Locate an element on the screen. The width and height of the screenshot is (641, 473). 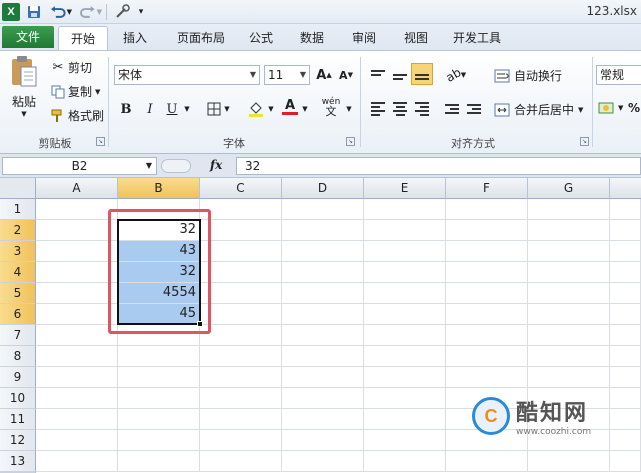
row-header: 4 is located at coordinates (18, 272).